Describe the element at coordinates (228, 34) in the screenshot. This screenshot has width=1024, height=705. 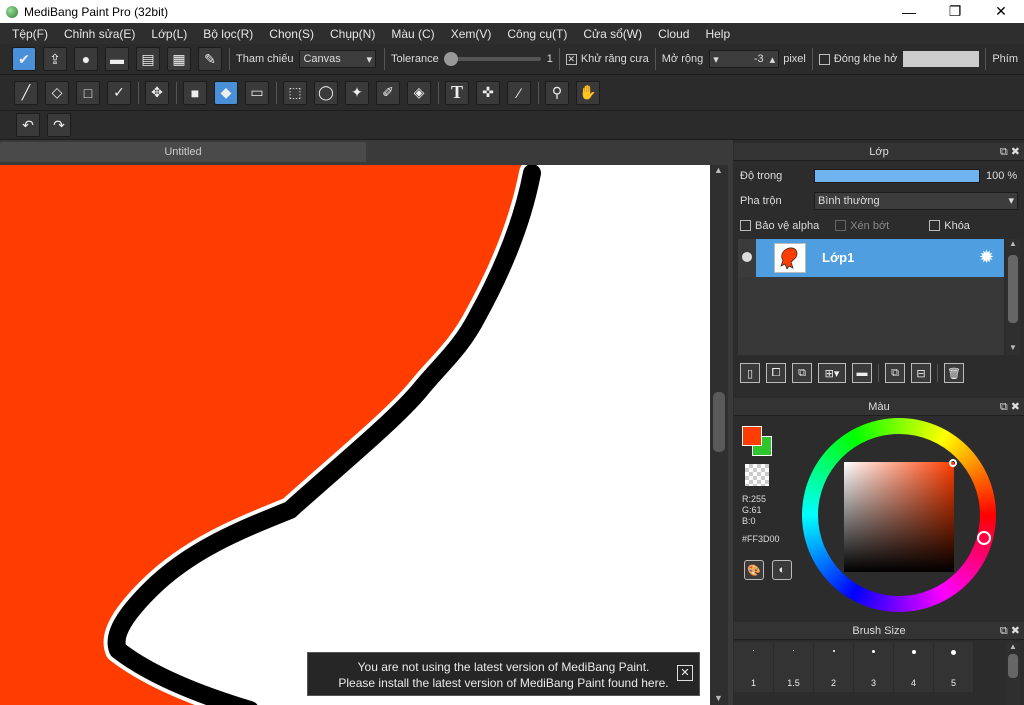
I see `menu-filter: Bộ lọc(R)` at that location.